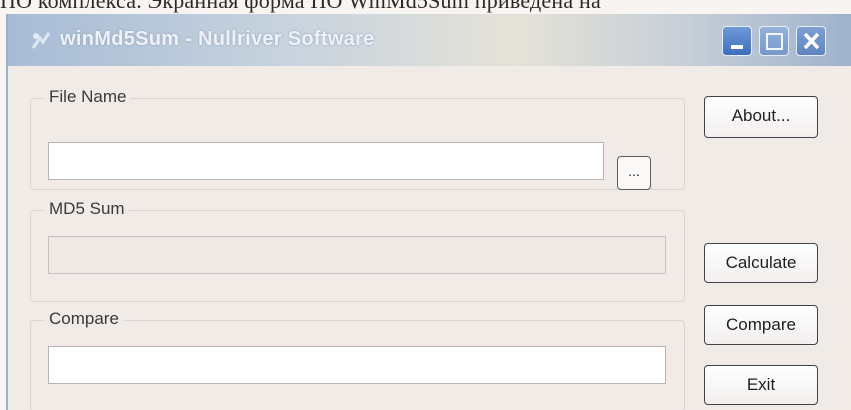 The height and width of the screenshot is (410, 851). What do you see at coordinates (326, 161) in the screenshot?
I see `file-name-input` at bounding box center [326, 161].